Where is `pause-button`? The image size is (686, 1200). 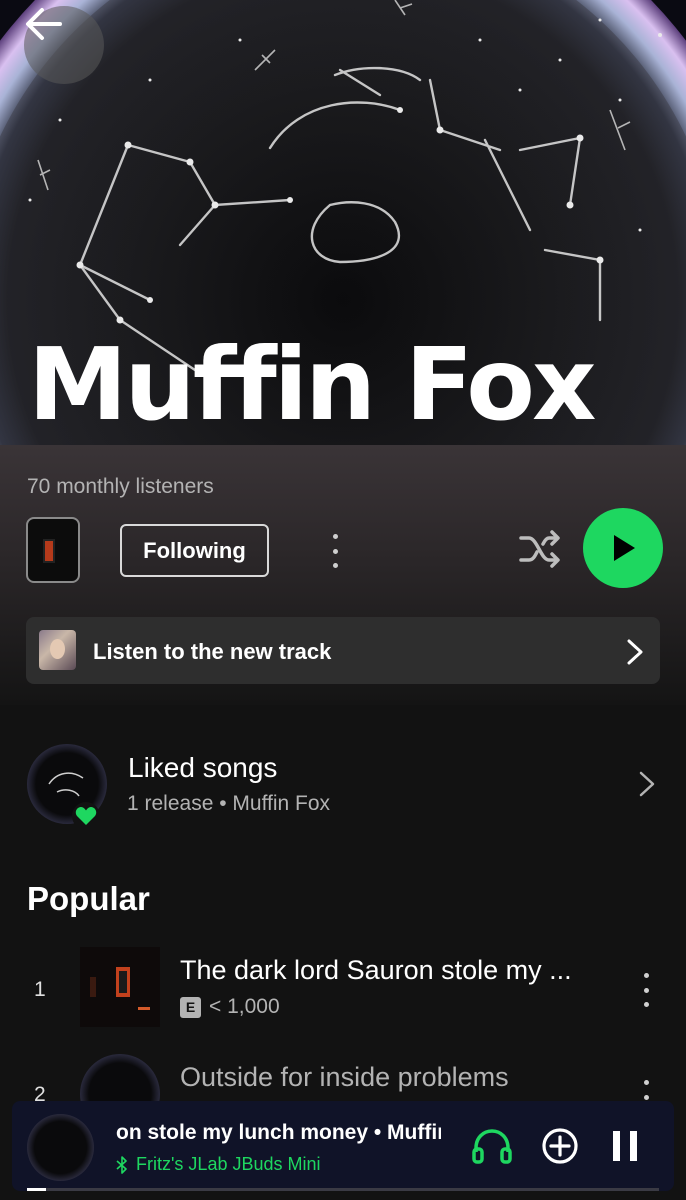
pause-button is located at coordinates (625, 1146).